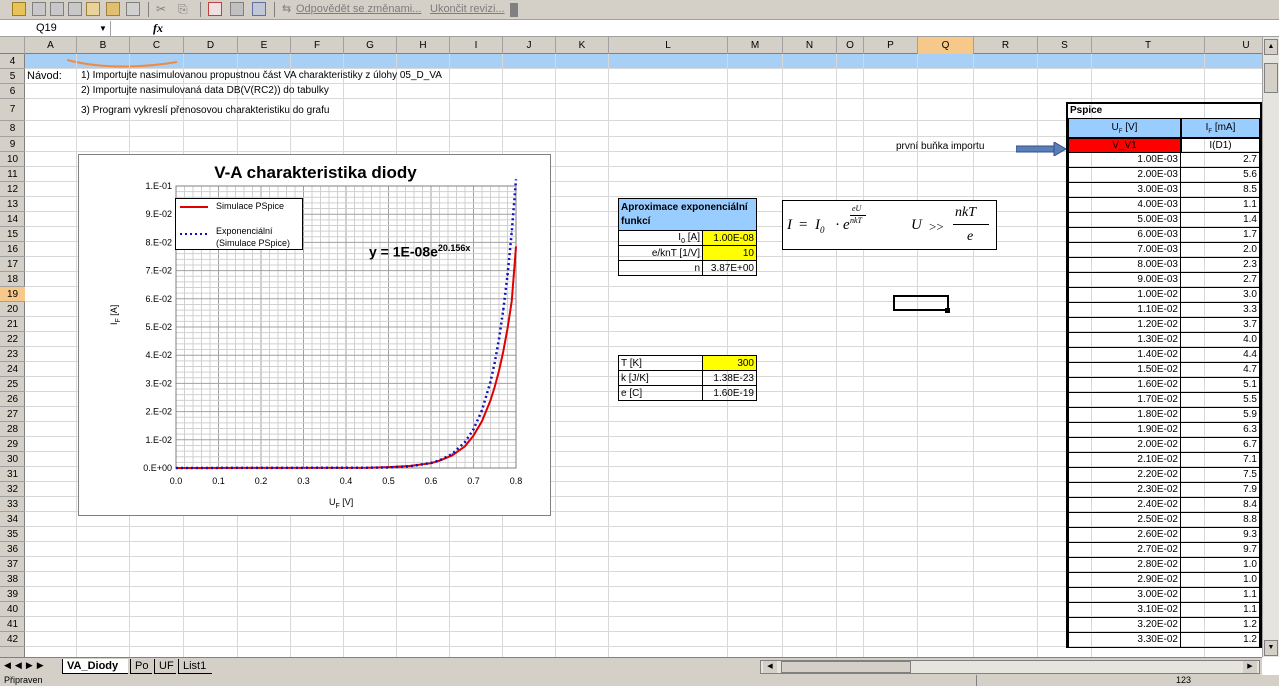 The height and width of the screenshot is (686, 1279). I want to click on pspice-current-cell: 4.7, so click(1220, 370).